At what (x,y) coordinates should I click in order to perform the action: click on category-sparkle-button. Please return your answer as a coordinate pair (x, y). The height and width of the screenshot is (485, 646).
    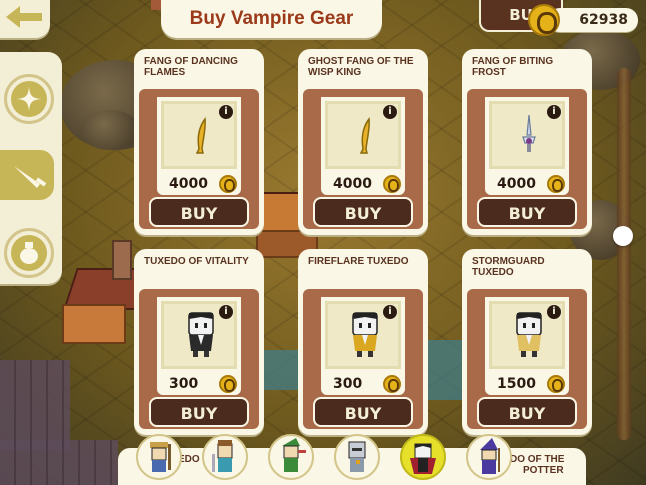
    Looking at the image, I should click on (29, 99).